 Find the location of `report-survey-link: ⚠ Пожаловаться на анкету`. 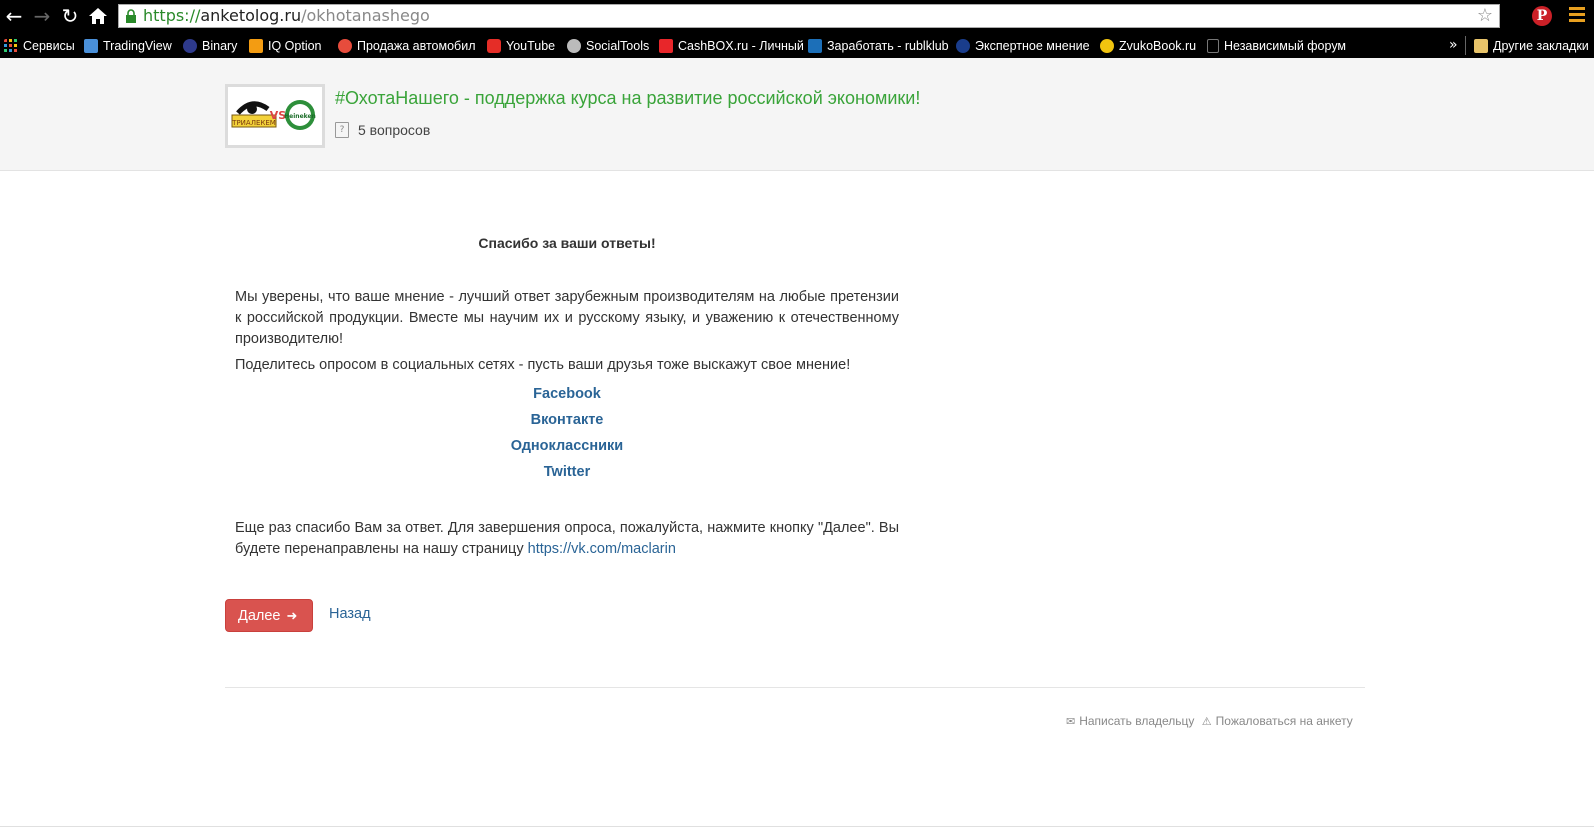

report-survey-link: ⚠ Пожаловаться на анкету is located at coordinates (1277, 721).